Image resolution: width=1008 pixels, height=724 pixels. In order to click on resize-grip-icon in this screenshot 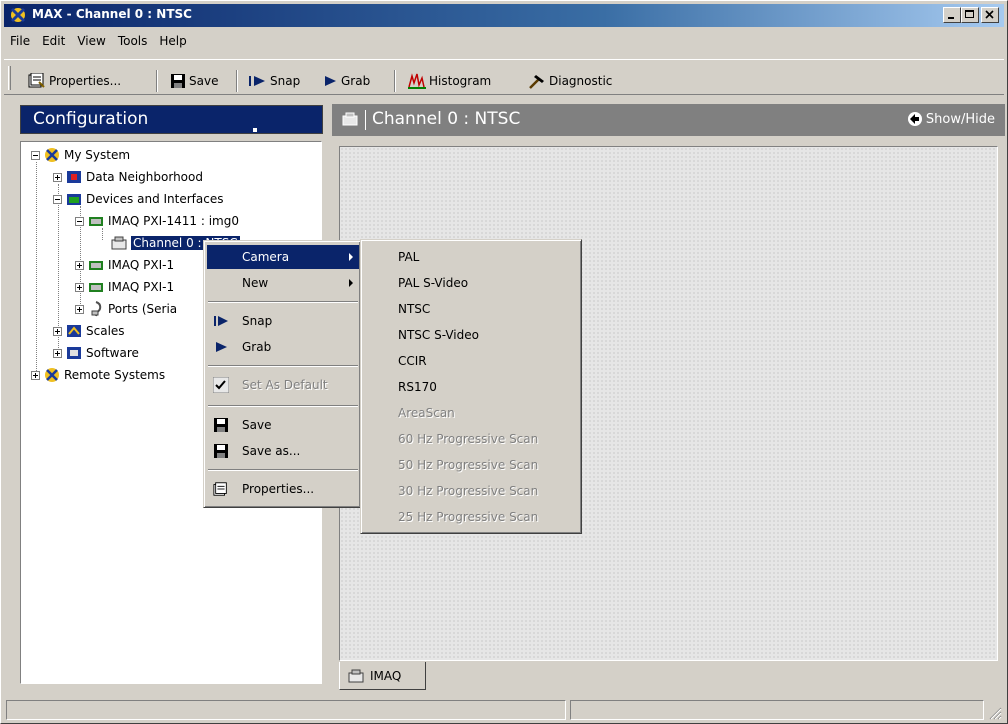, I will do `click(995, 713)`.